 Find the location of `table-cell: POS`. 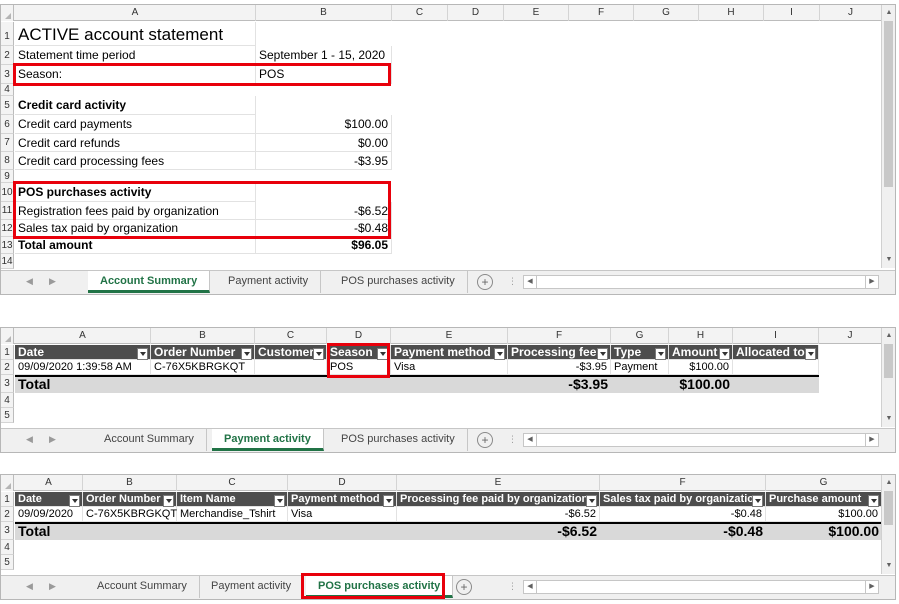

table-cell: POS is located at coordinates (359, 367).